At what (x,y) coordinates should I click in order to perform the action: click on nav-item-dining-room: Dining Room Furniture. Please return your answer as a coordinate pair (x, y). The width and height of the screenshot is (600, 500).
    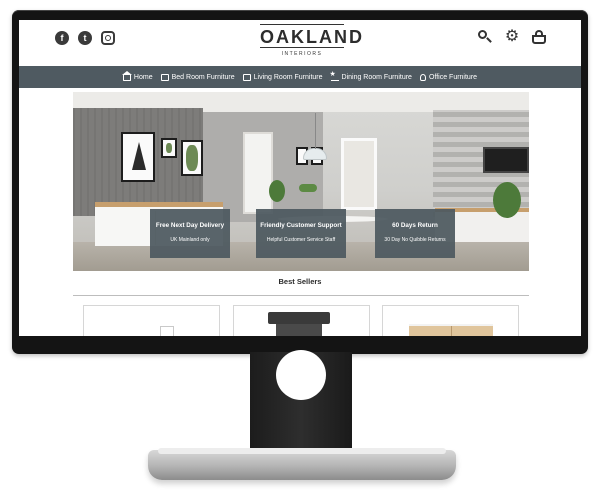
    Looking at the image, I should click on (371, 75).